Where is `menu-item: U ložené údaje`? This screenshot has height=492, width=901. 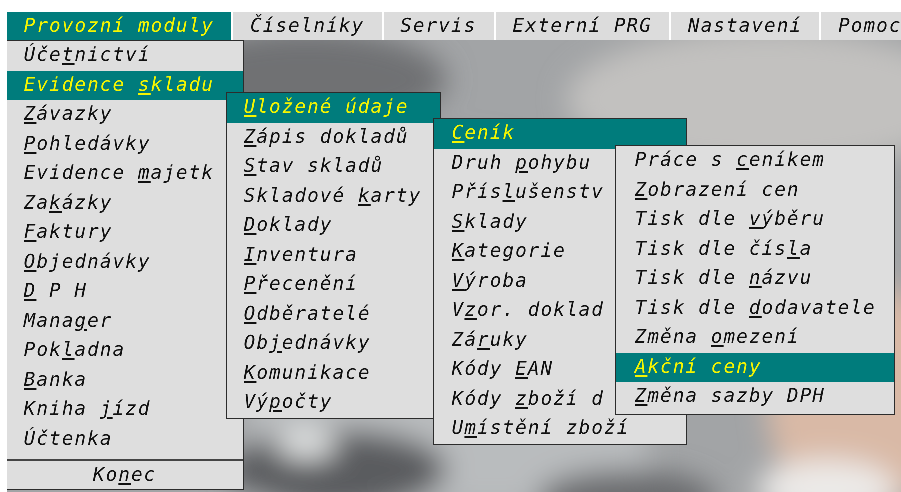
menu-item: U ložené údaje is located at coordinates (333, 107).